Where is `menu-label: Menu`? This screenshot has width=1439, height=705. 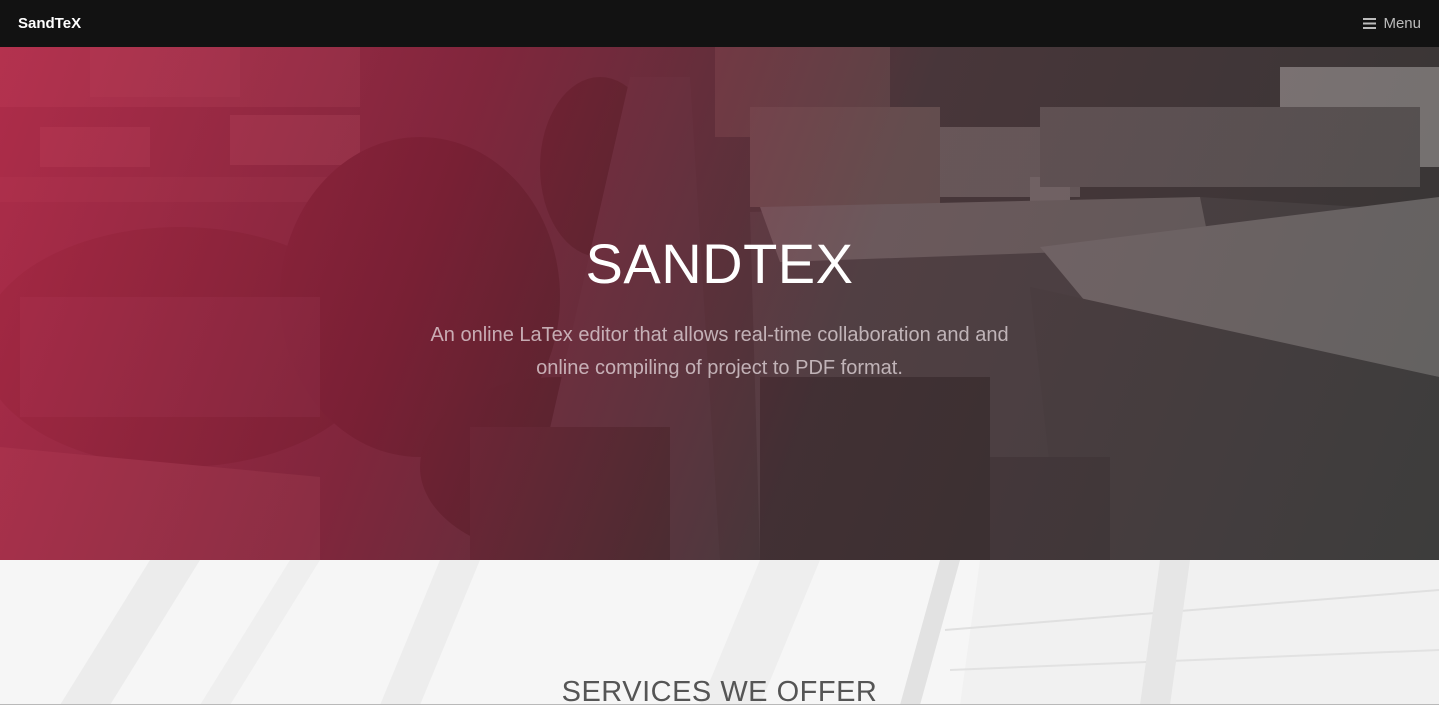
menu-label: Menu is located at coordinates (1402, 23).